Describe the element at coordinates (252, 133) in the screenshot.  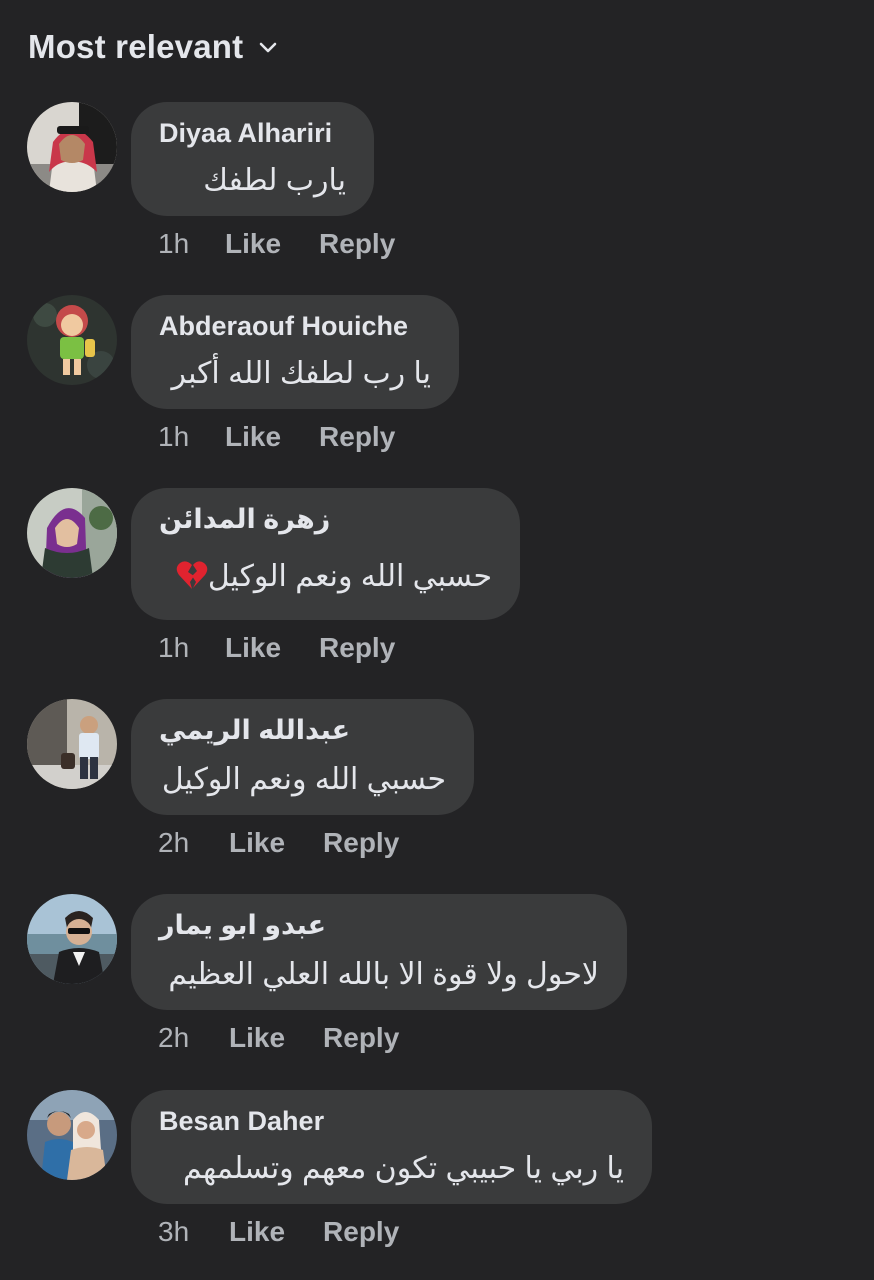
I see `comment-author: Diyaa Alhariri` at that location.